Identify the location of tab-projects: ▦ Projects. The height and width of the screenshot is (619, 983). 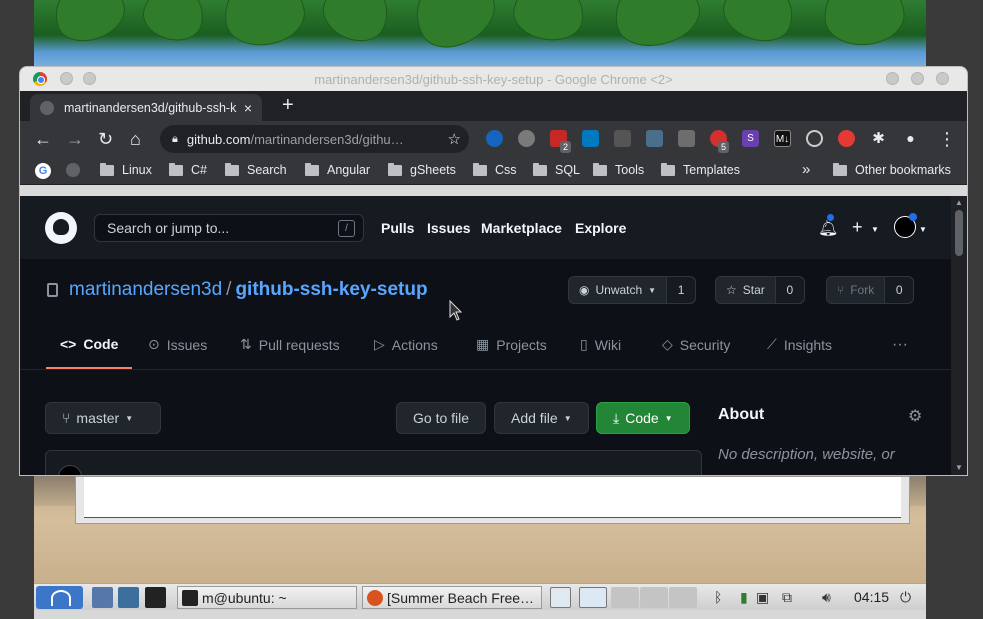
(511, 344).